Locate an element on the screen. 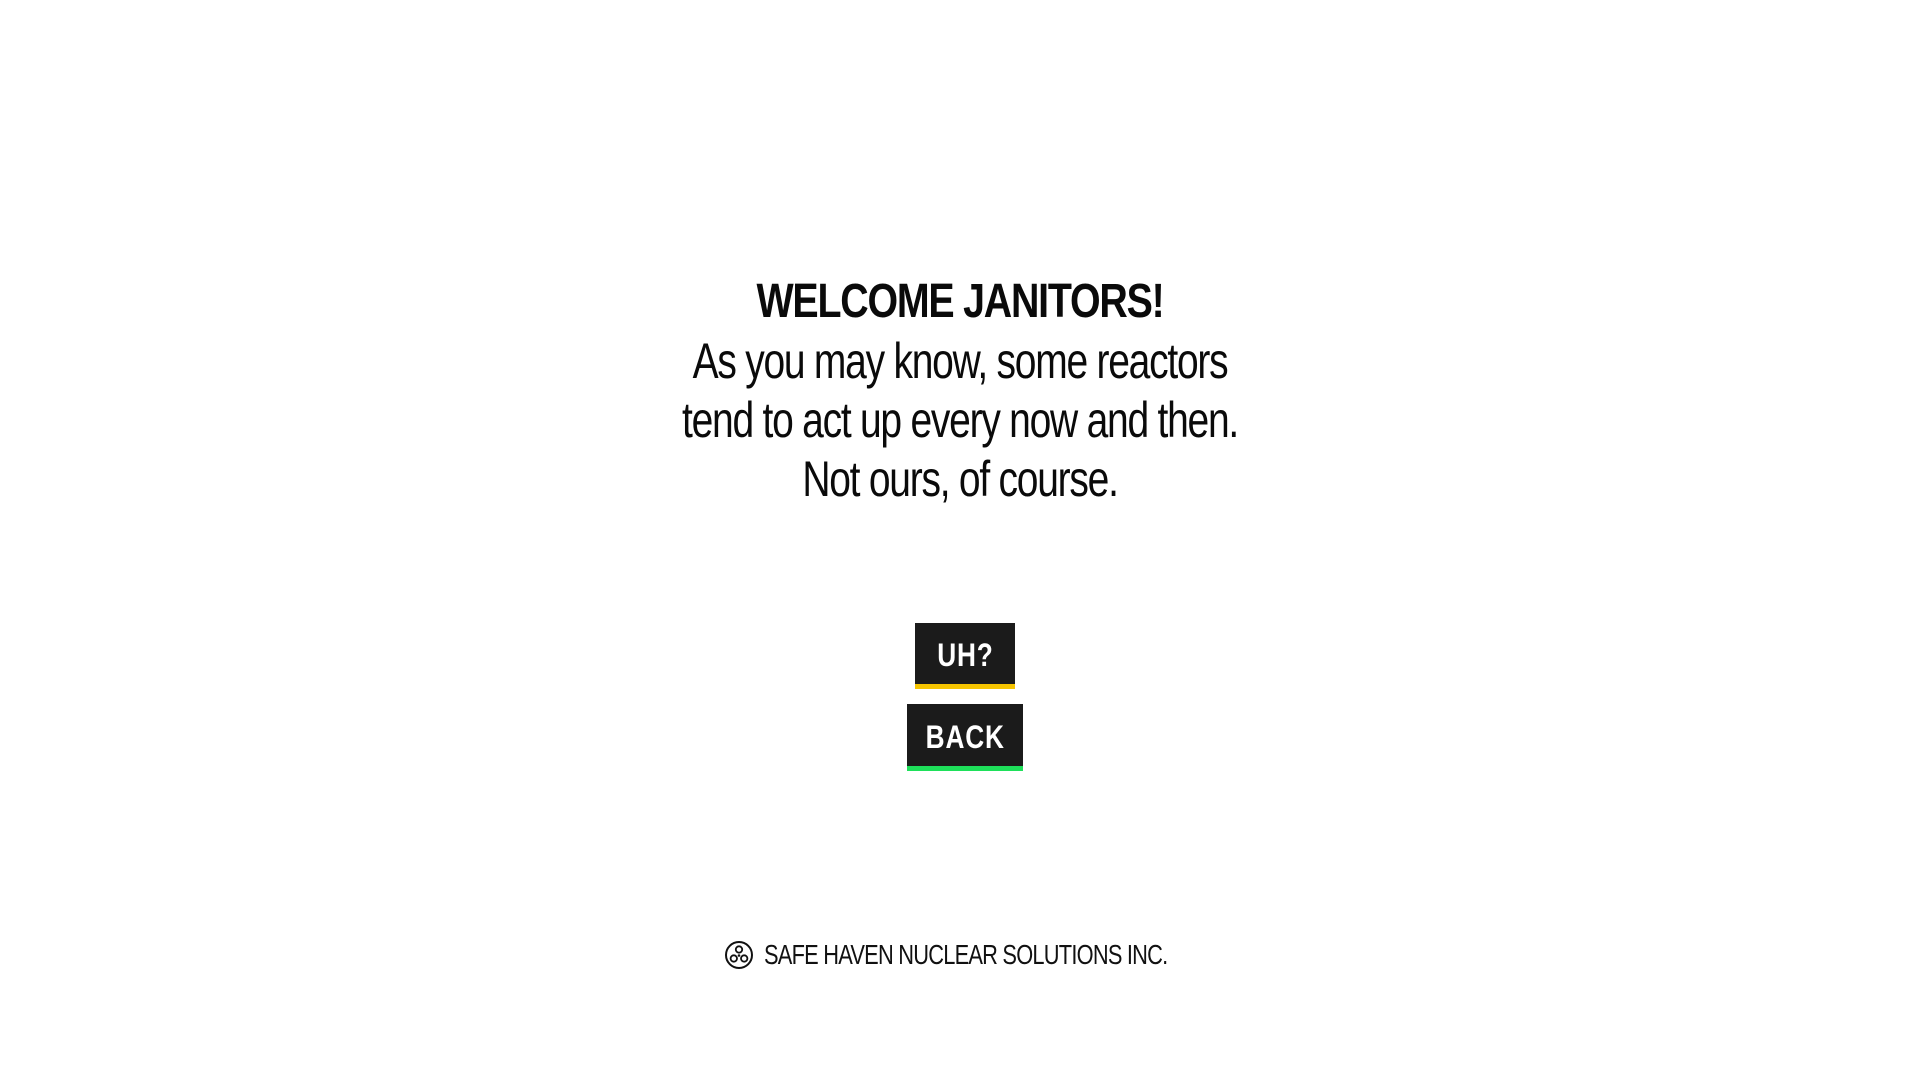  uh-button-label: UH? is located at coordinates (965, 655).